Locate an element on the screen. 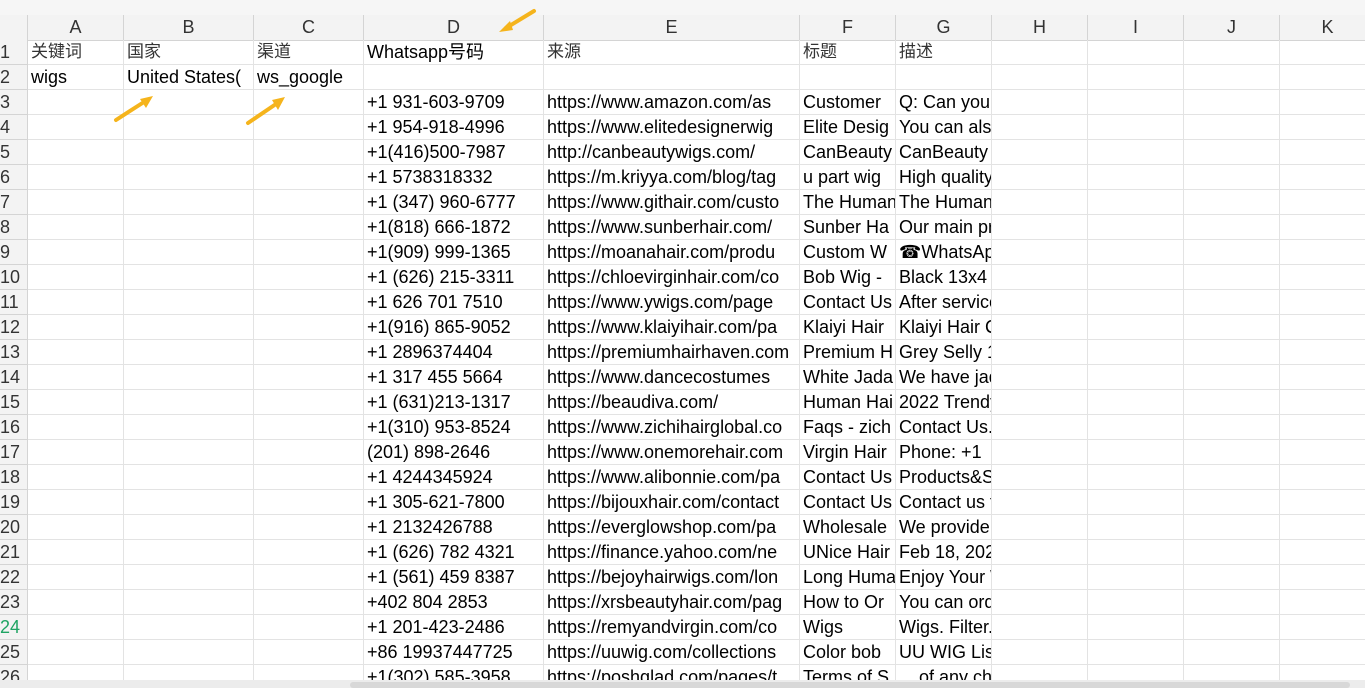 The height and width of the screenshot is (688, 1365). cell-h14 is located at coordinates (1040, 377).